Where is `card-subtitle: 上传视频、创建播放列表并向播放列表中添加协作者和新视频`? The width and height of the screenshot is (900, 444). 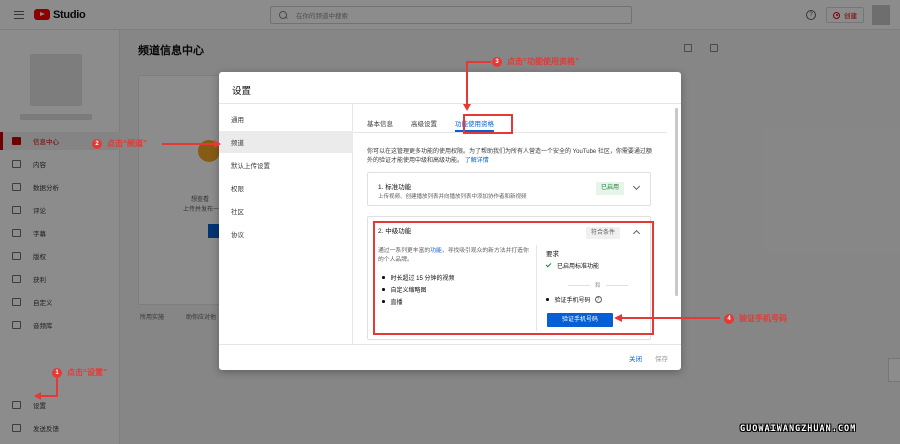 card-subtitle: 上传视频、创建播放列表并向播放列表中添加协作者和新视频 is located at coordinates (452, 197).